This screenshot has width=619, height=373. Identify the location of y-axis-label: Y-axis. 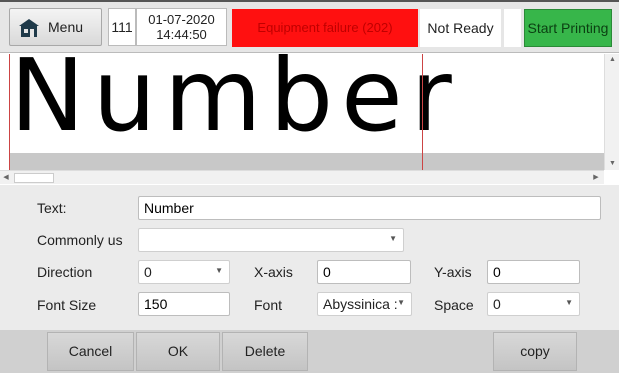
(453, 272).